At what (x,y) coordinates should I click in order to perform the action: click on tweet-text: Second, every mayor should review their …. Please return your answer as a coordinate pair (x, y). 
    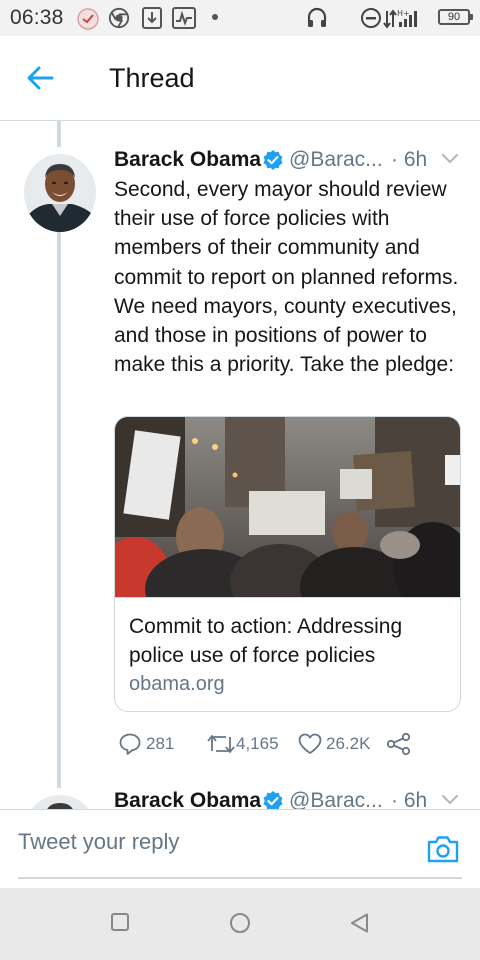
    Looking at the image, I should click on (286, 277).